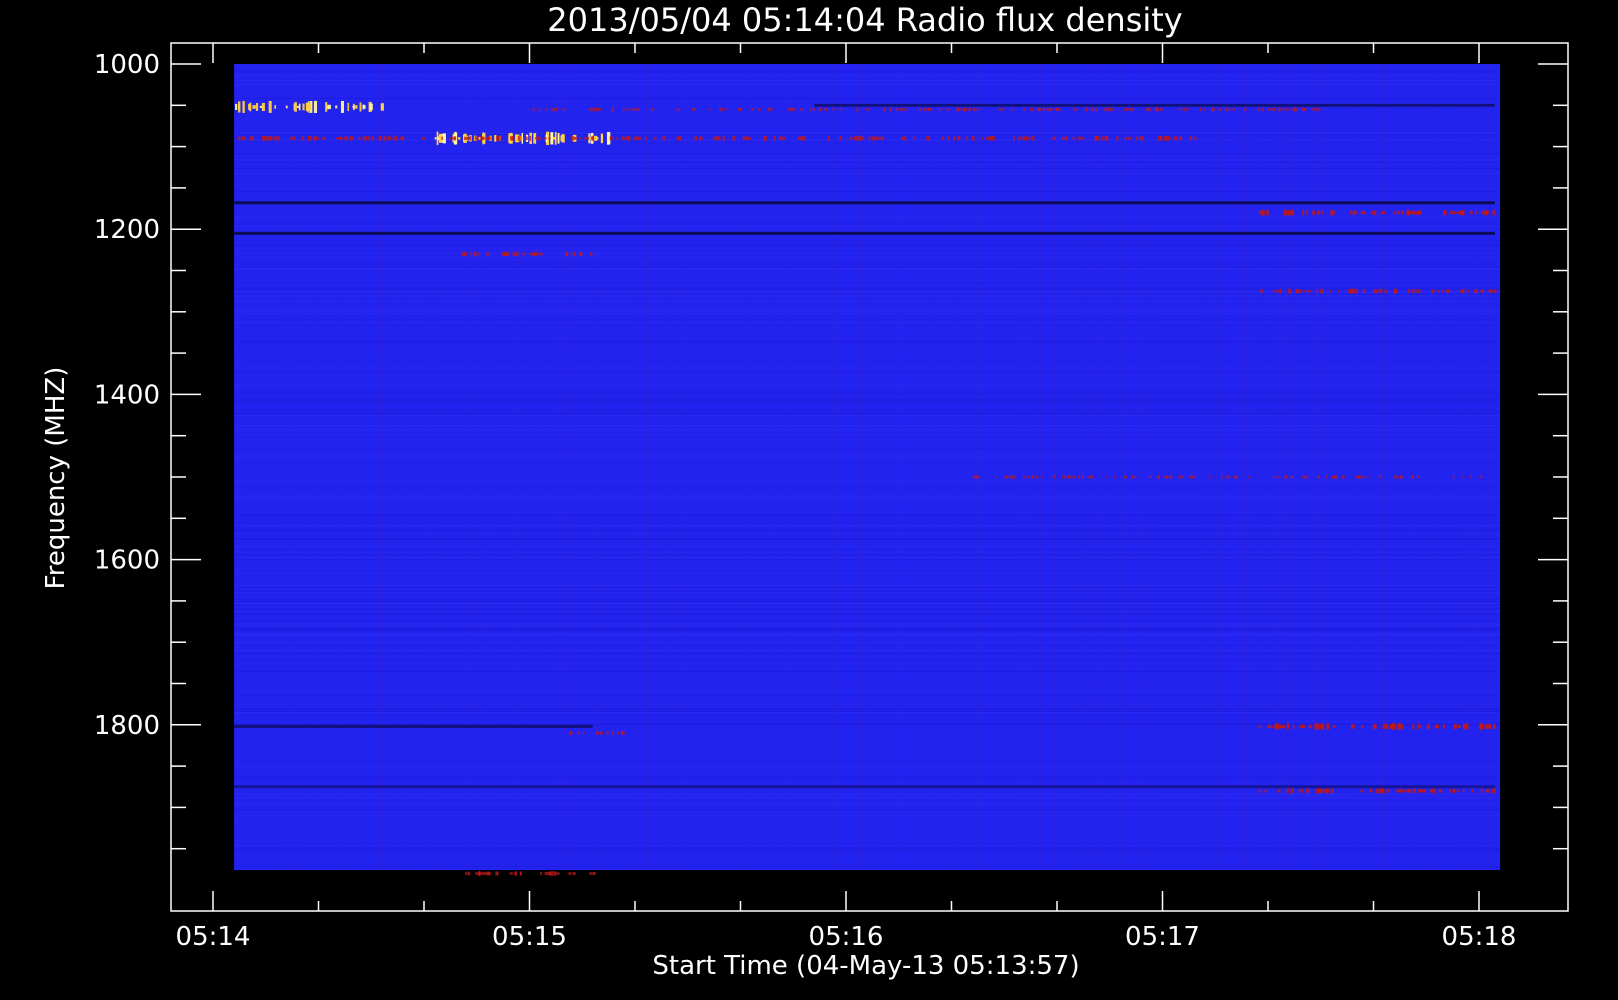 The width and height of the screenshot is (1618, 1000). I want to click on y-tick-label: 1800, so click(127, 726).